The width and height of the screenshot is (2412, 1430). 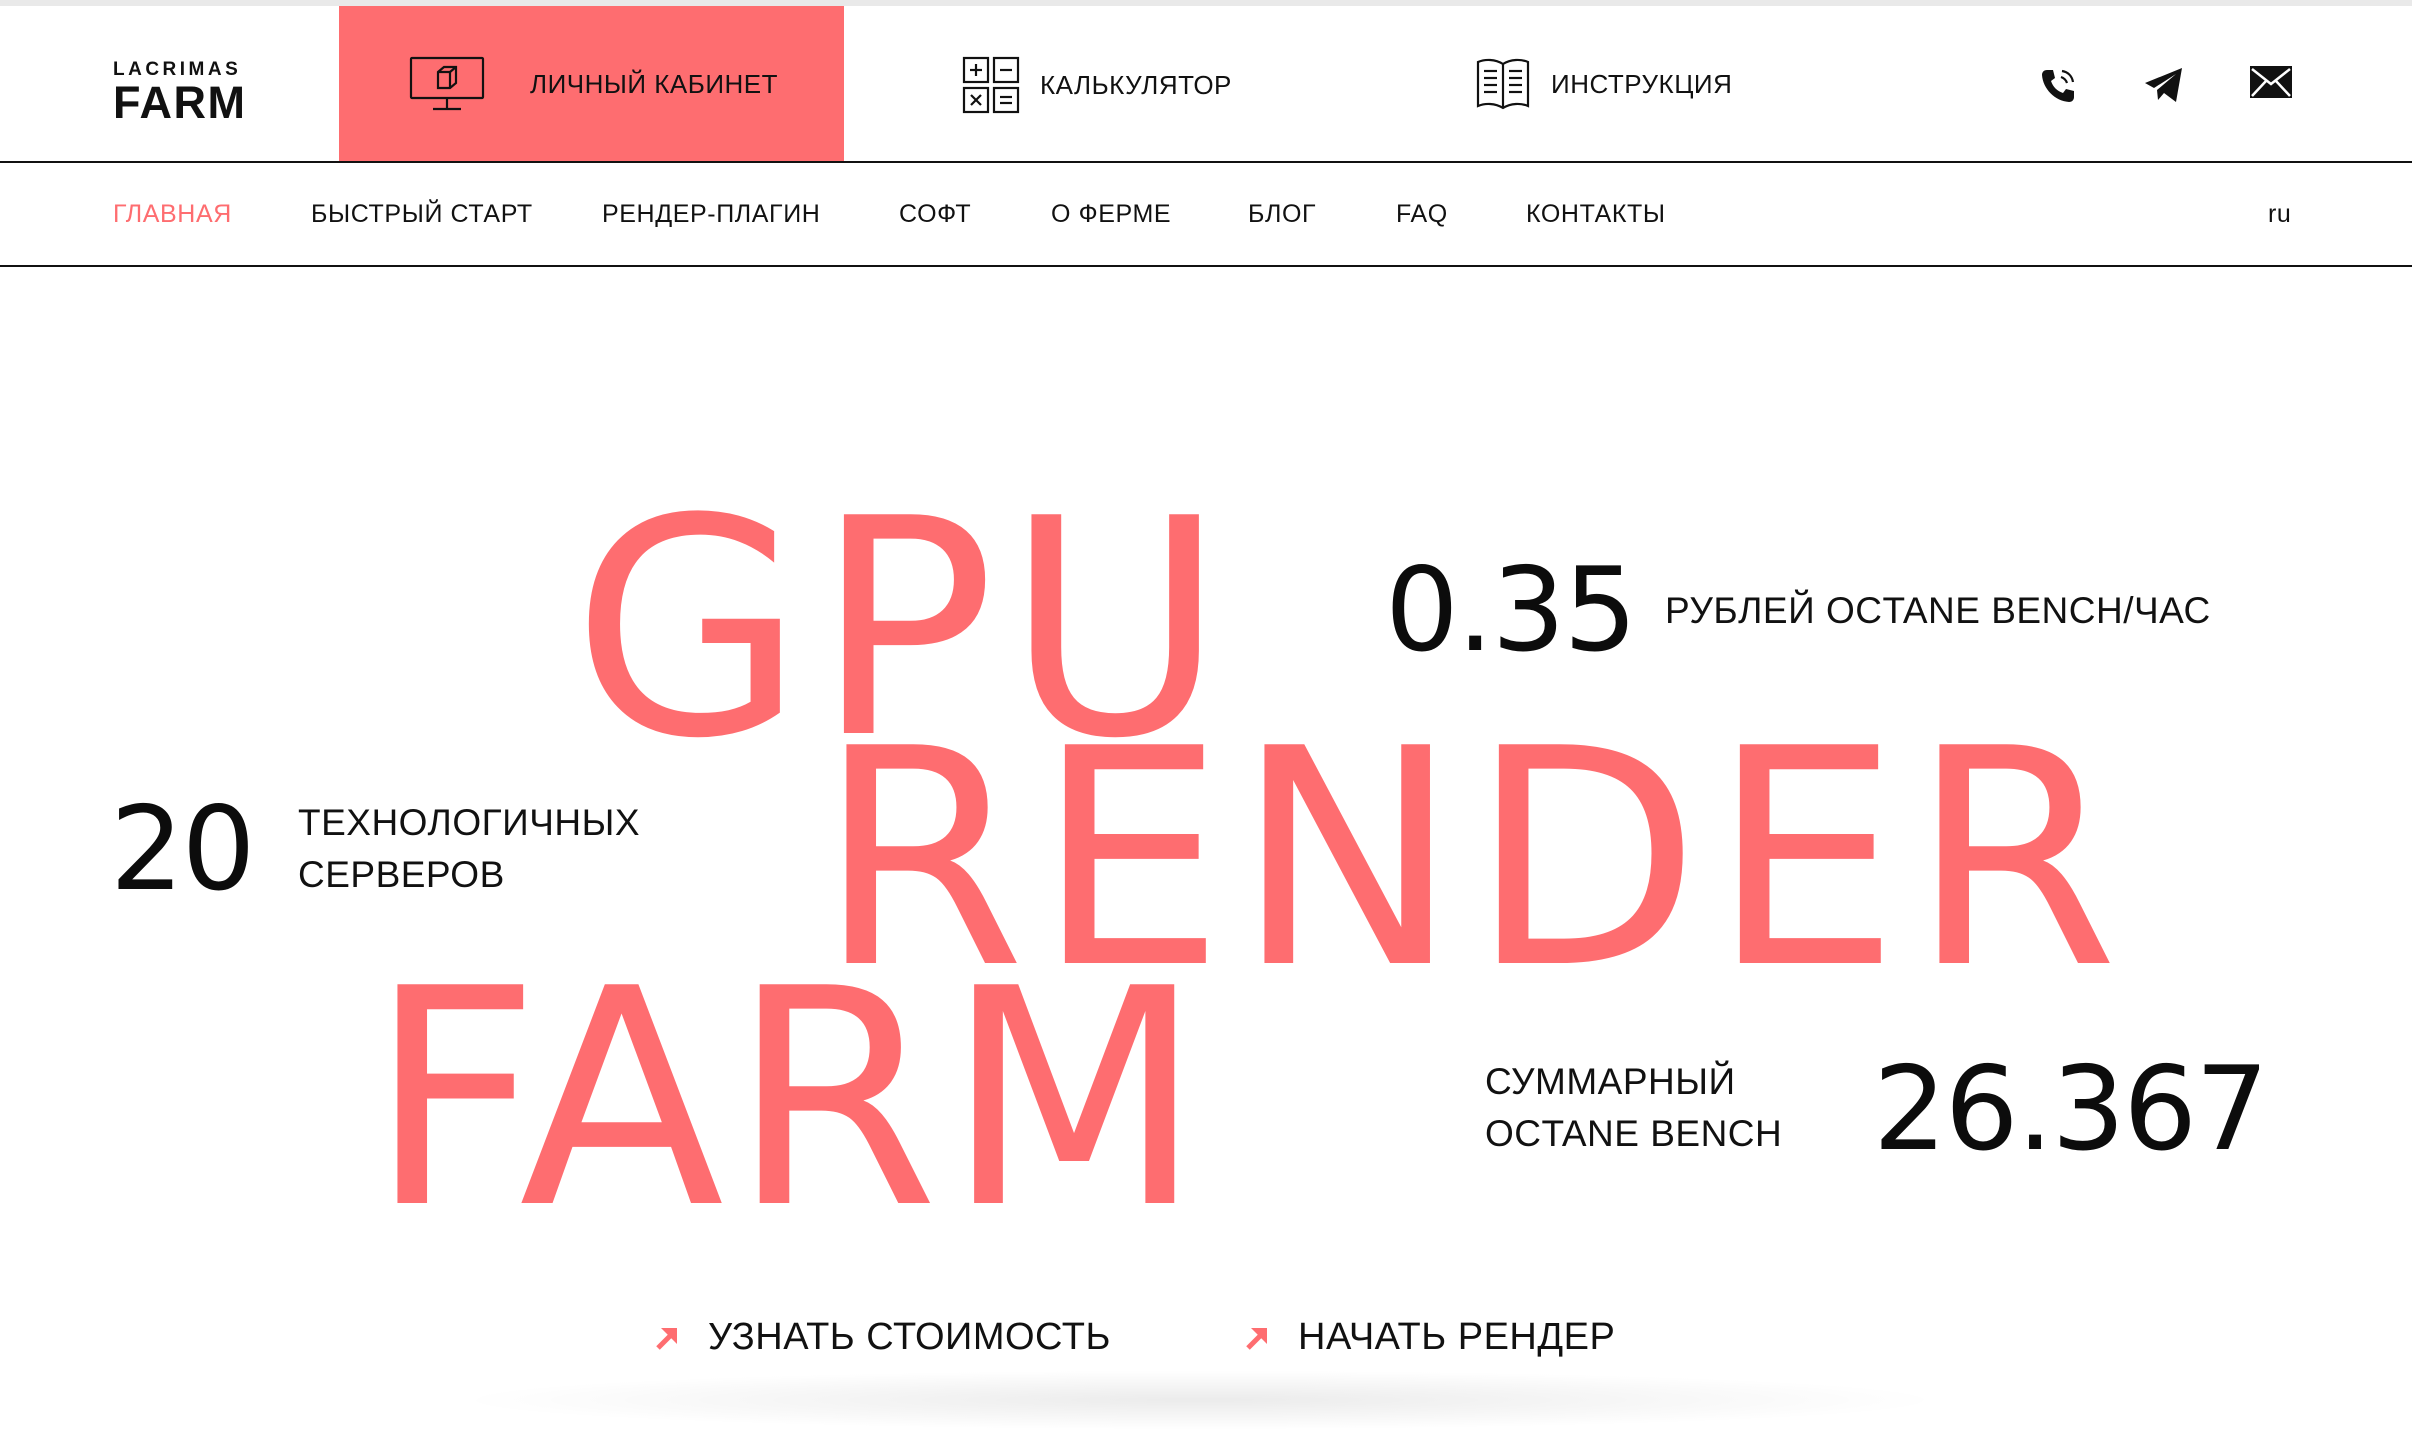 I want to click on logo: LACRIMAS FARM, so click(x=180, y=93).